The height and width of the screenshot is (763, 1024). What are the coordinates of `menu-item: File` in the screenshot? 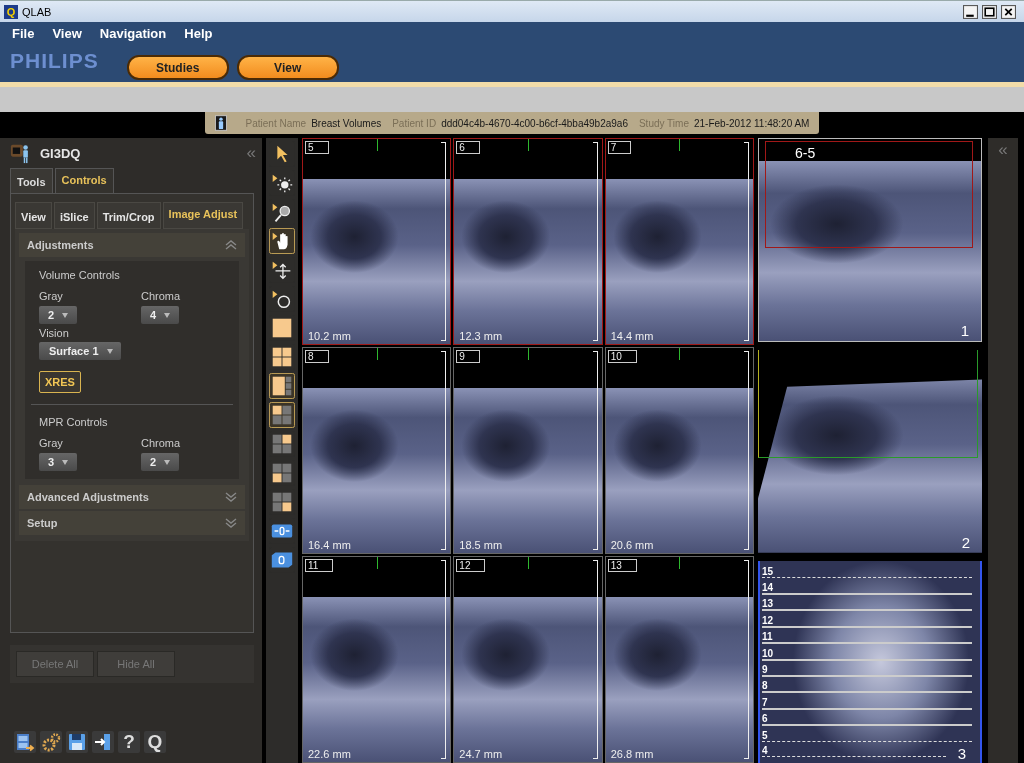 It's located at (23, 33).